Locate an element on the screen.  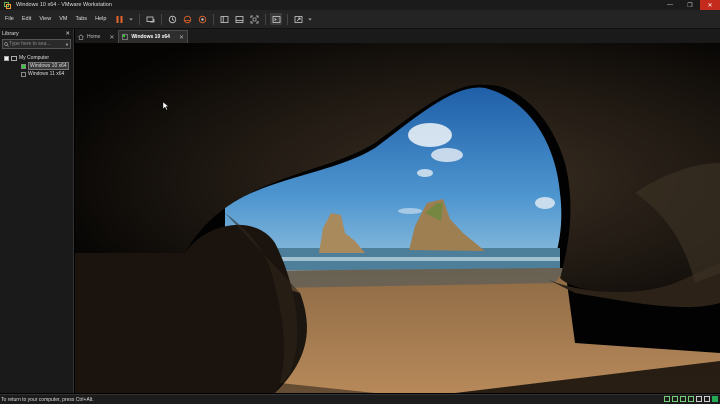
unity-icon is located at coordinates (298, 19).